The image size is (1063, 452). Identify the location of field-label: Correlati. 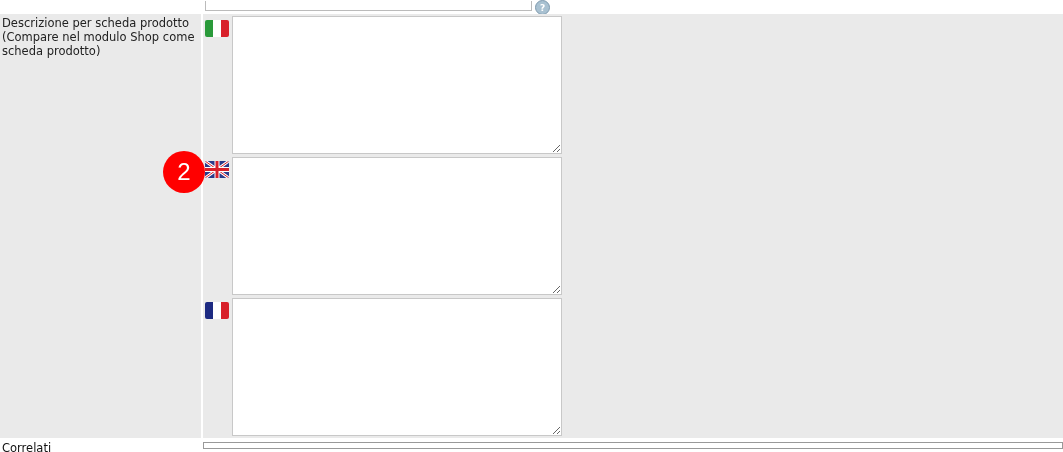
(27, 446).